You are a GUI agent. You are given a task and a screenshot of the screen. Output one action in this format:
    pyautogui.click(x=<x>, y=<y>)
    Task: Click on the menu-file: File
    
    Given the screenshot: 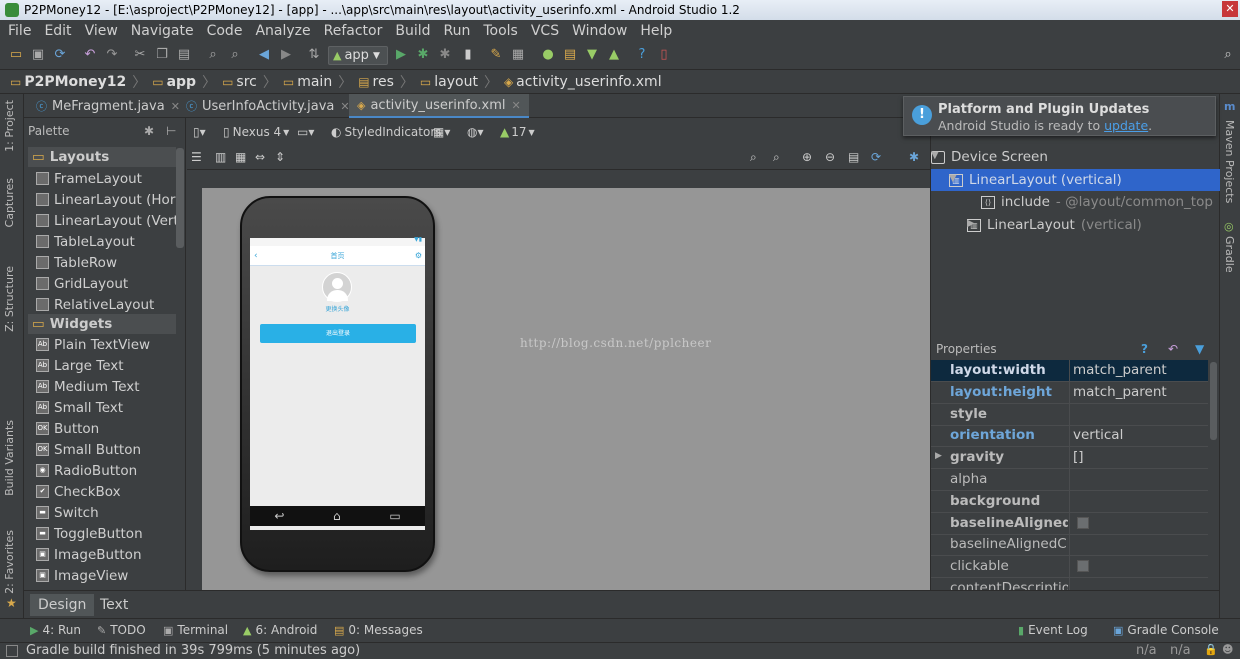 What is the action you would take?
    pyautogui.click(x=19, y=31)
    